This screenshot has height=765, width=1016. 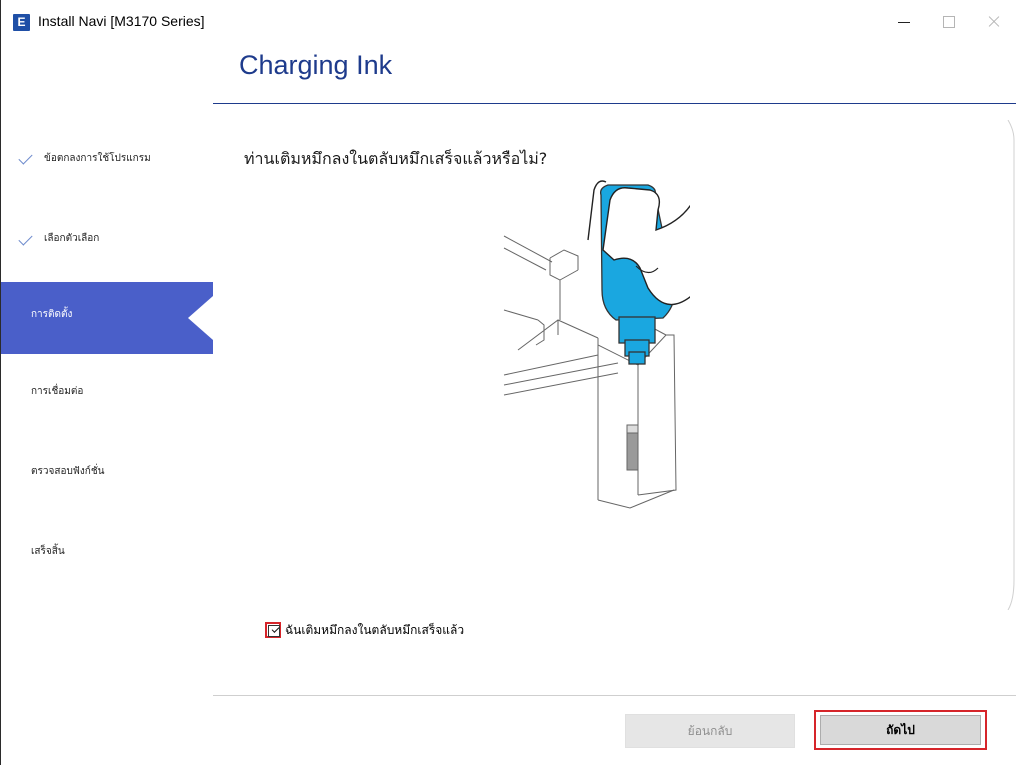 I want to click on step-connection: การเชื่อมต่อ, so click(x=107, y=394).